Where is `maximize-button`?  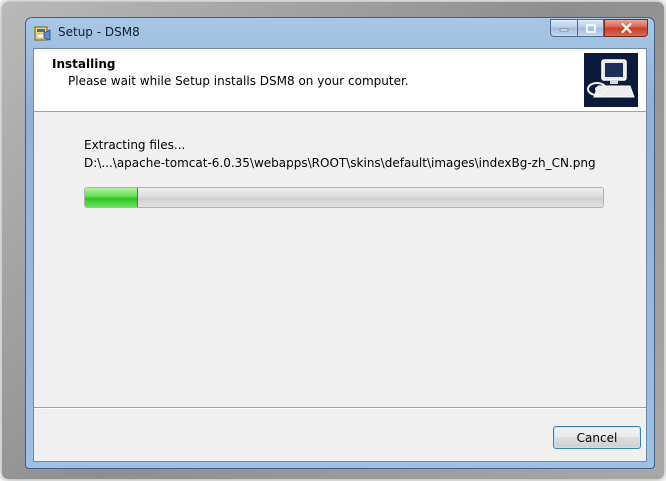
maximize-button is located at coordinates (590, 28).